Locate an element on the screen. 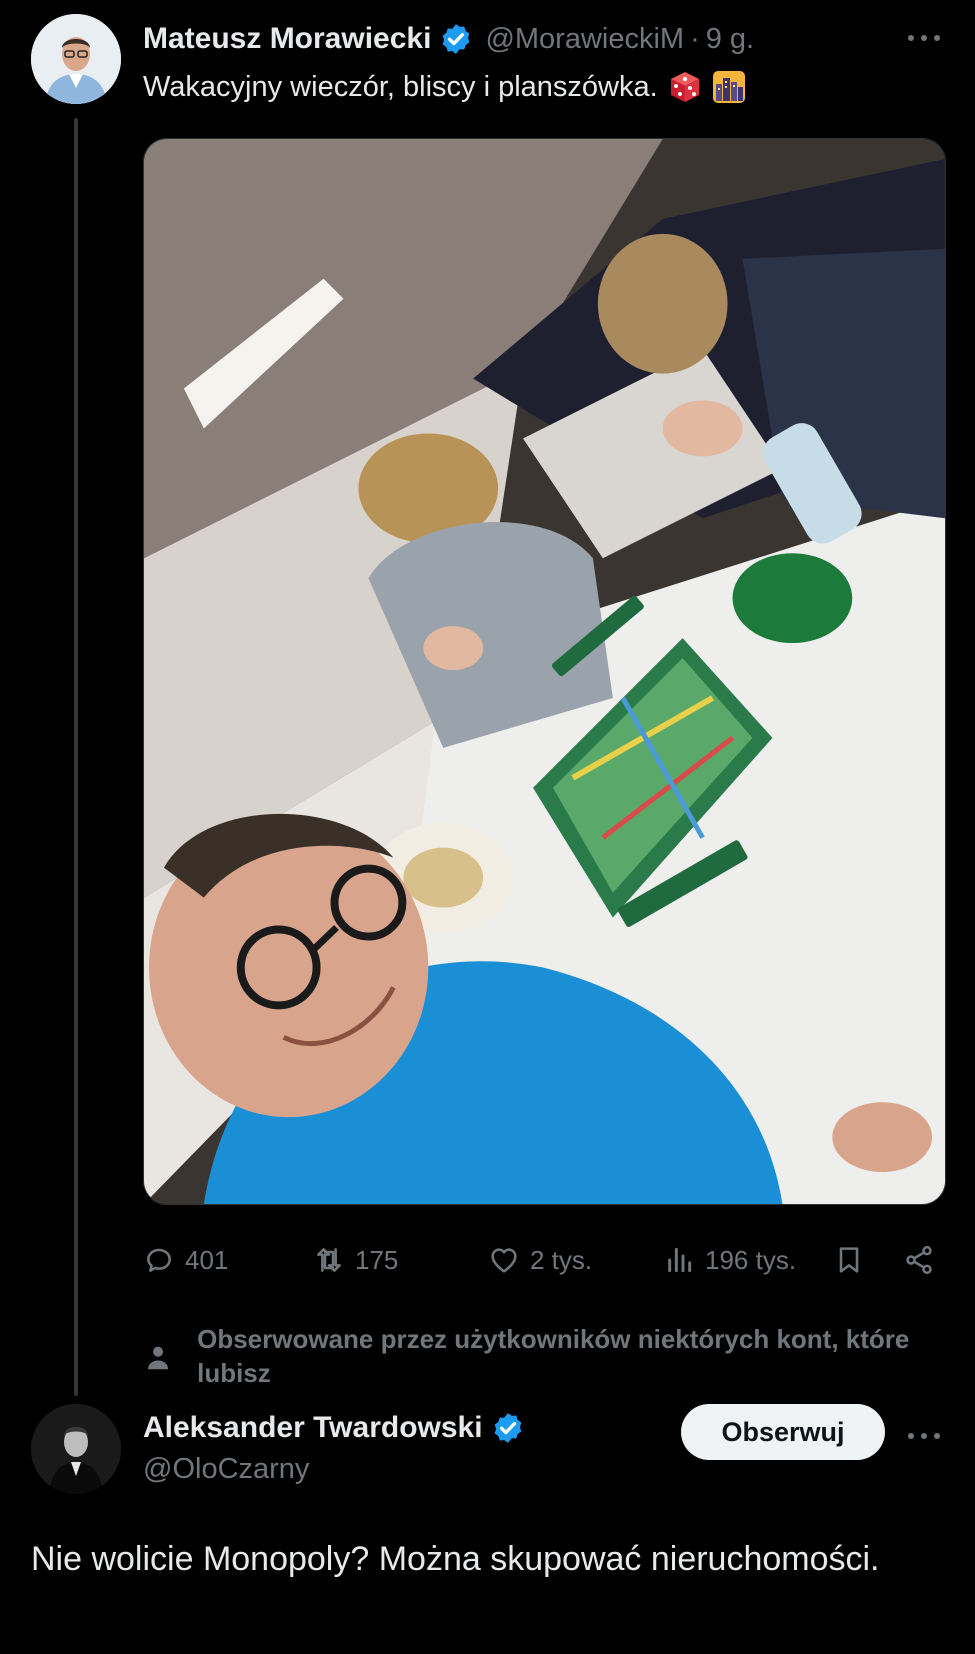  views-icon is located at coordinates (680, 1260).